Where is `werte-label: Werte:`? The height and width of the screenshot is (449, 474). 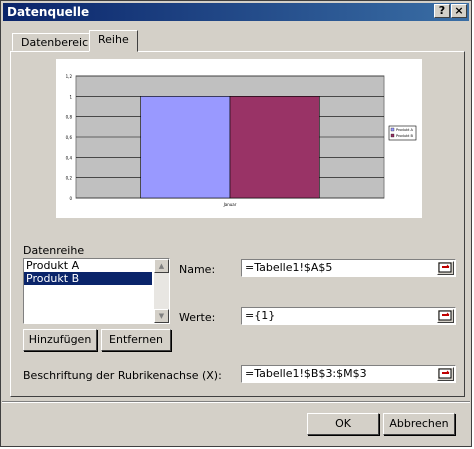 werte-label: Werte: is located at coordinates (197, 317).